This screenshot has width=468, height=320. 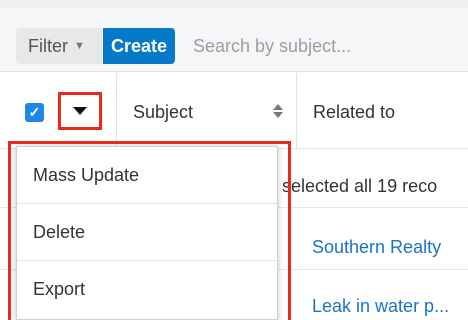 I want to click on selection-notice: selected all 19 reco, so click(x=360, y=186).